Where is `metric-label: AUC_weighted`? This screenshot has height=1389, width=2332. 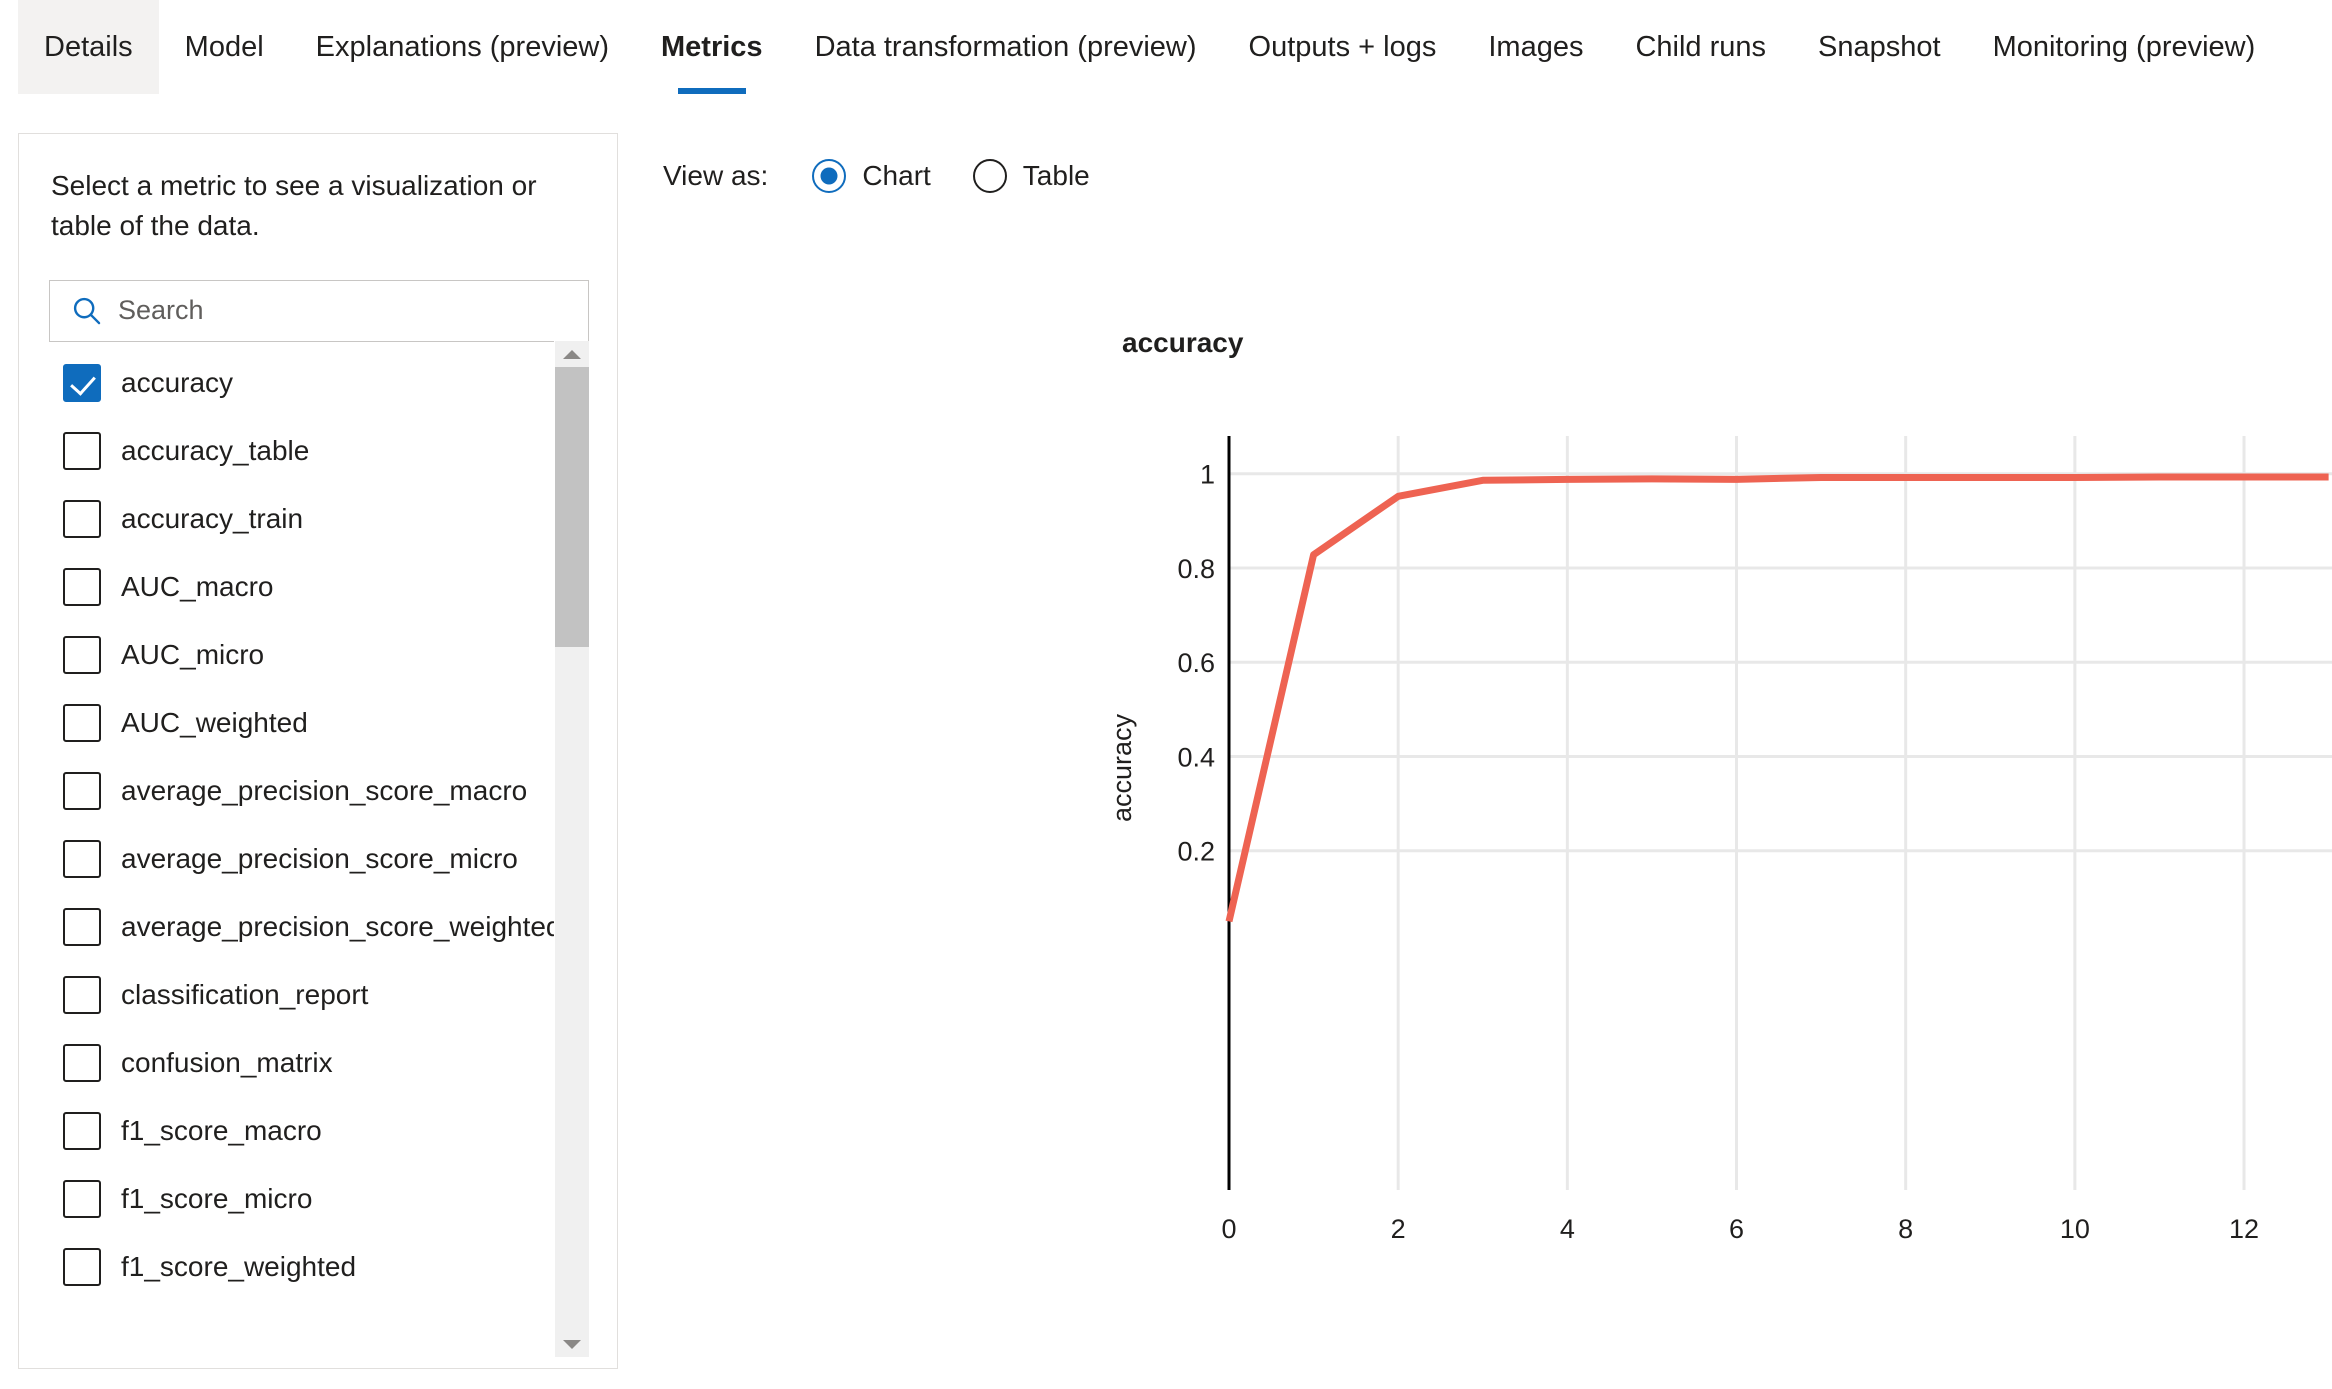 metric-label: AUC_weighted is located at coordinates (214, 722).